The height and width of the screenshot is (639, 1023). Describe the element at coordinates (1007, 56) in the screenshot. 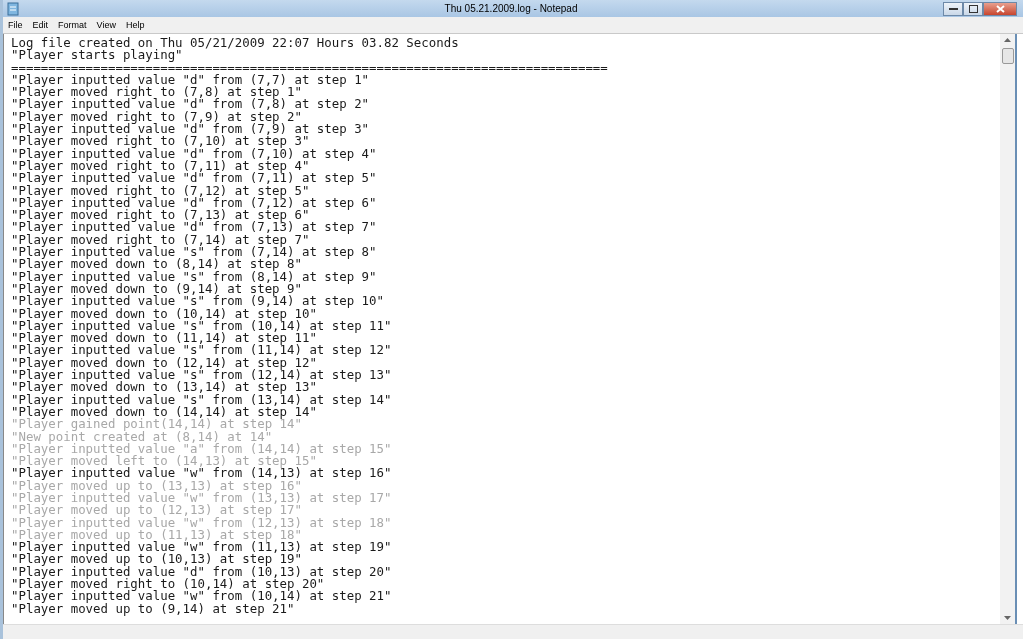

I see `scroll-thumb` at that location.